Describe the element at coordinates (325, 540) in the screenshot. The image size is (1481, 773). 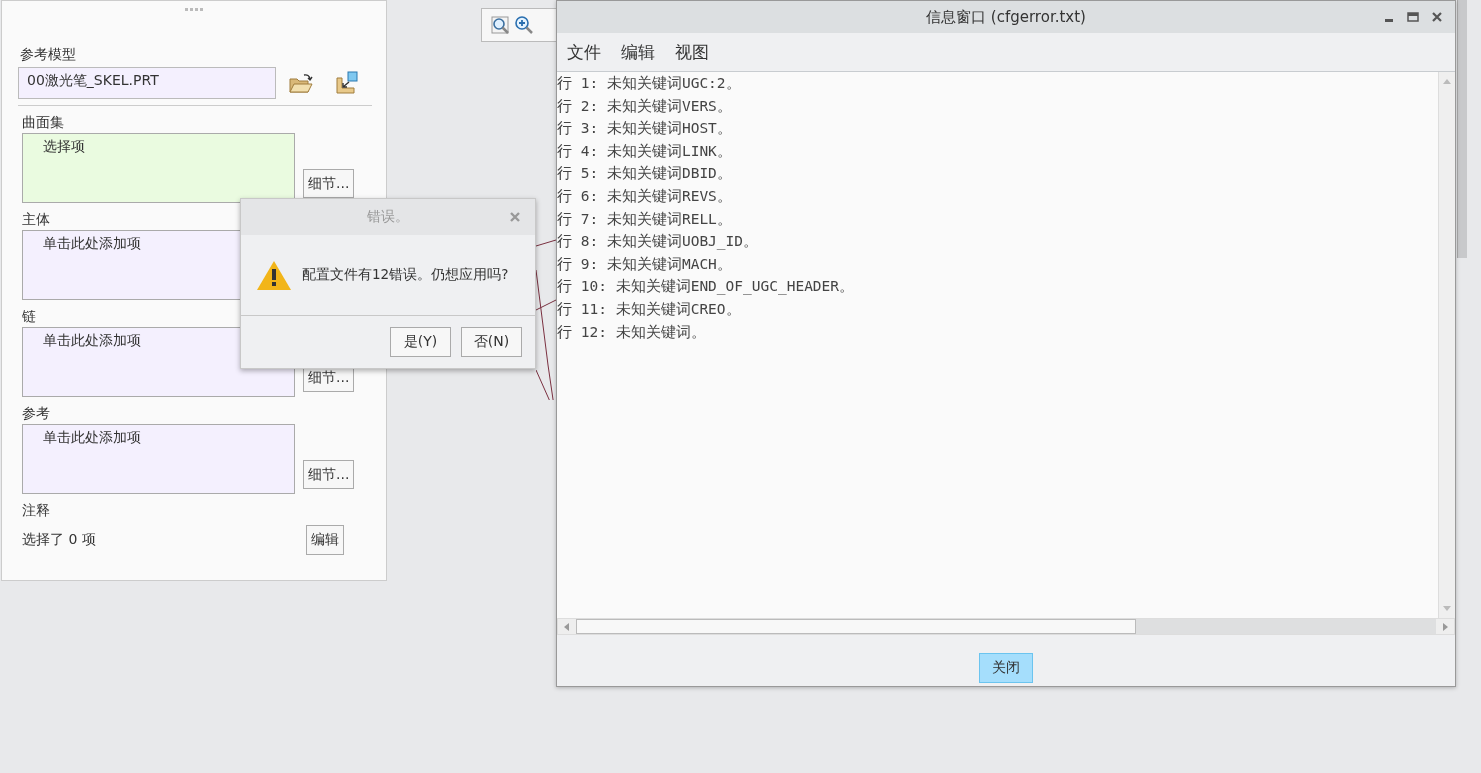
I see `edit-button: 编辑` at that location.